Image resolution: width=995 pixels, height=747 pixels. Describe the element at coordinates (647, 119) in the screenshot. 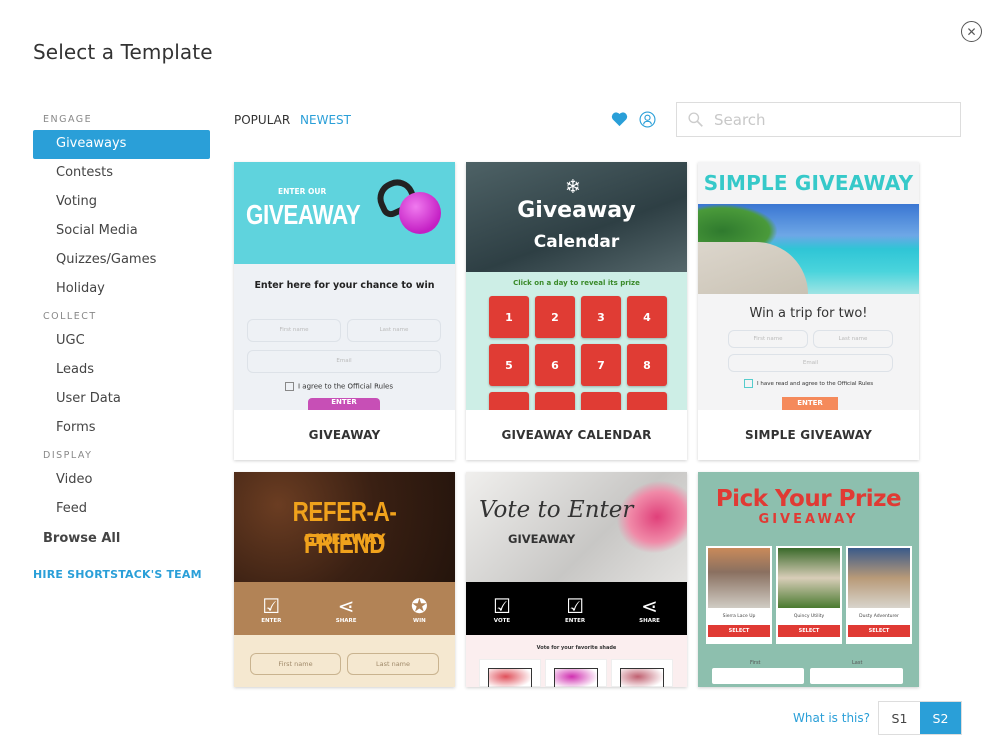

I see `user-icon` at that location.